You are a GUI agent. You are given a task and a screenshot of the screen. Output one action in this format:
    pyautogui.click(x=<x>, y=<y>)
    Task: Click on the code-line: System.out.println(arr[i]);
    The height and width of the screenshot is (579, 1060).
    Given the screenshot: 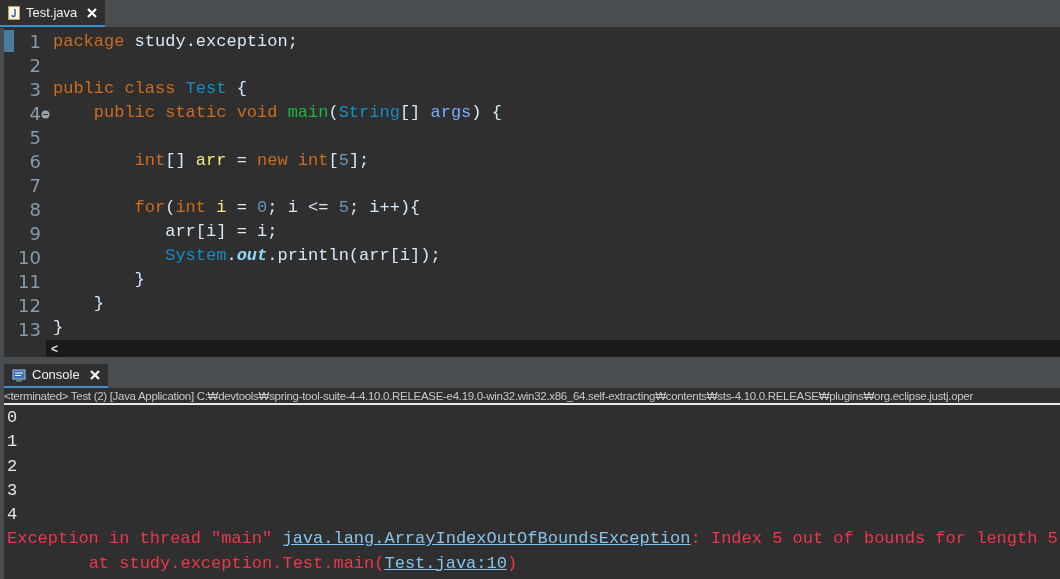 What is the action you would take?
    pyautogui.click(x=302, y=255)
    